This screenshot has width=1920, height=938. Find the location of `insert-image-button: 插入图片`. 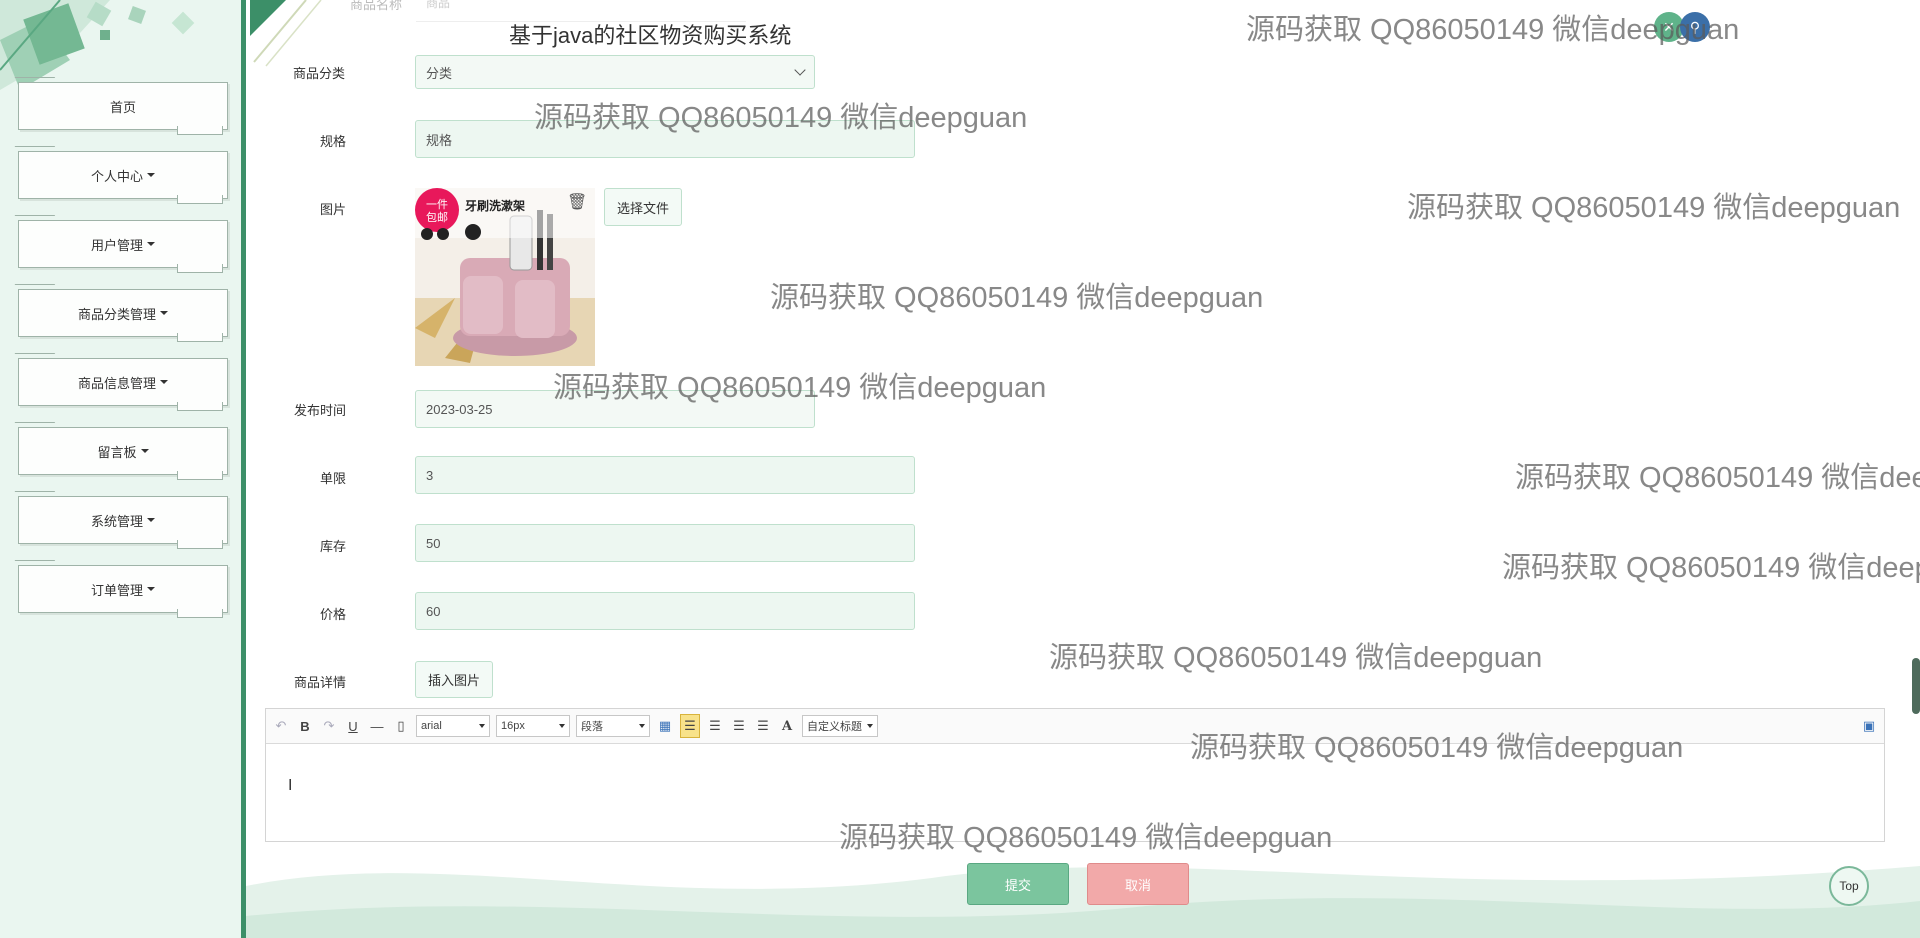

insert-image-button: 插入图片 is located at coordinates (454, 679).